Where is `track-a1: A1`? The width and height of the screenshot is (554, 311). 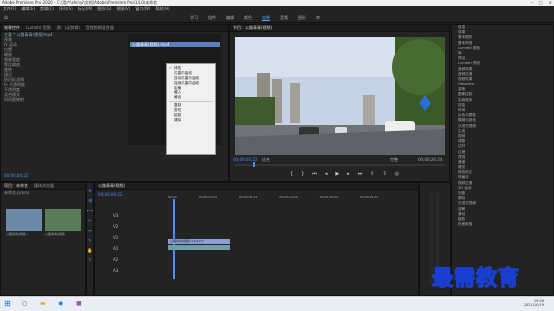
track-a1: A1 is located at coordinates (115, 248).